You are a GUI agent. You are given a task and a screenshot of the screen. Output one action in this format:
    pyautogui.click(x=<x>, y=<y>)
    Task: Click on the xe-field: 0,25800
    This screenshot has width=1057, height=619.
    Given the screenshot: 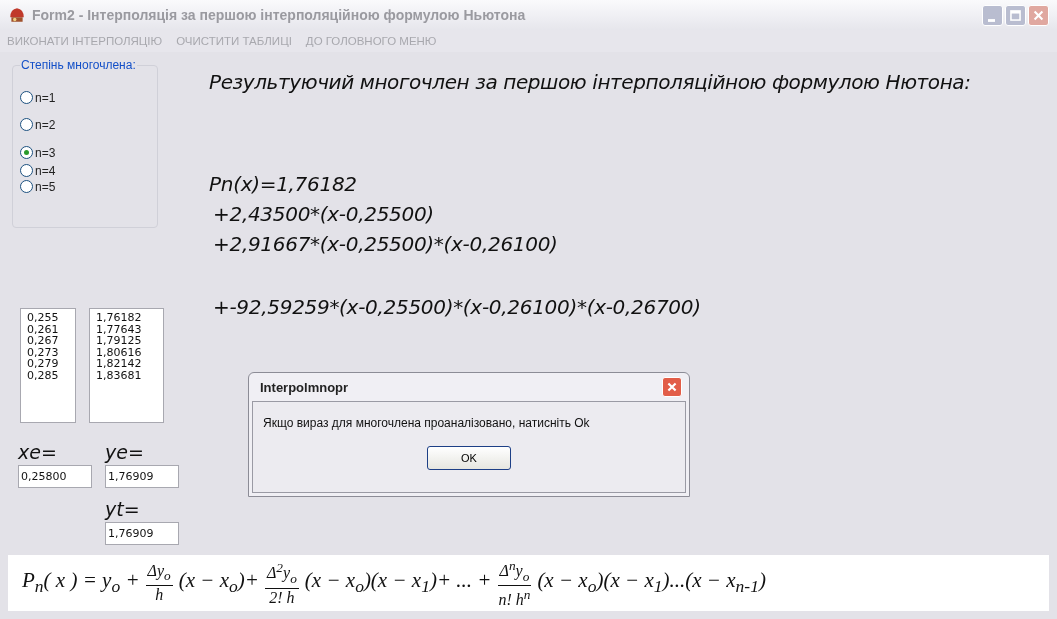 What is the action you would take?
    pyautogui.click(x=55, y=476)
    